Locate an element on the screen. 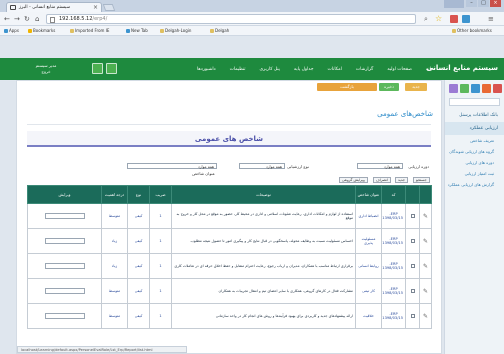 The width and height of the screenshot is (504, 354). nav-item-base-tables: جداول پایه is located at coordinates (304, 69).